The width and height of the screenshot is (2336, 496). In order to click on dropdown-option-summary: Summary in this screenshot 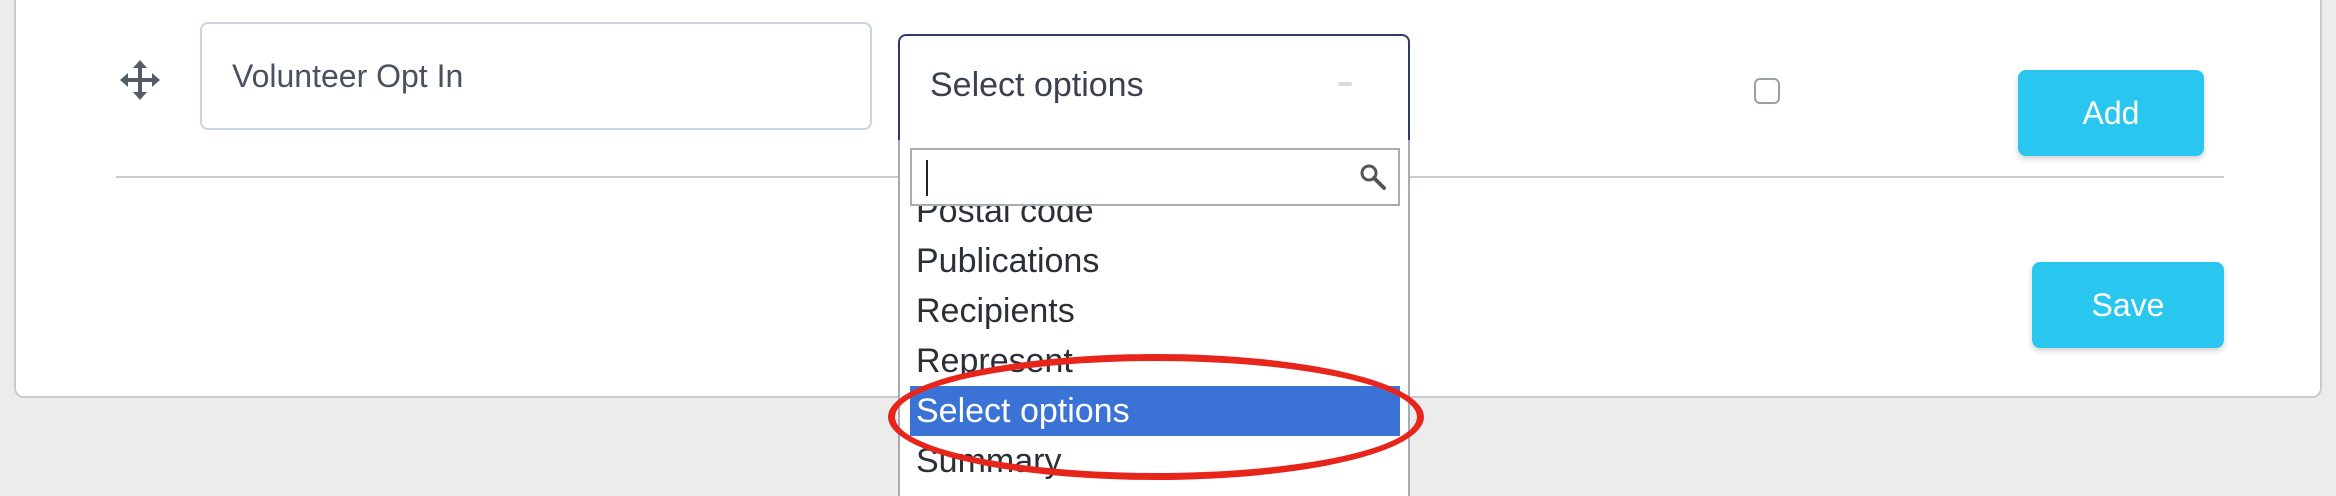, I will do `click(1155, 461)`.